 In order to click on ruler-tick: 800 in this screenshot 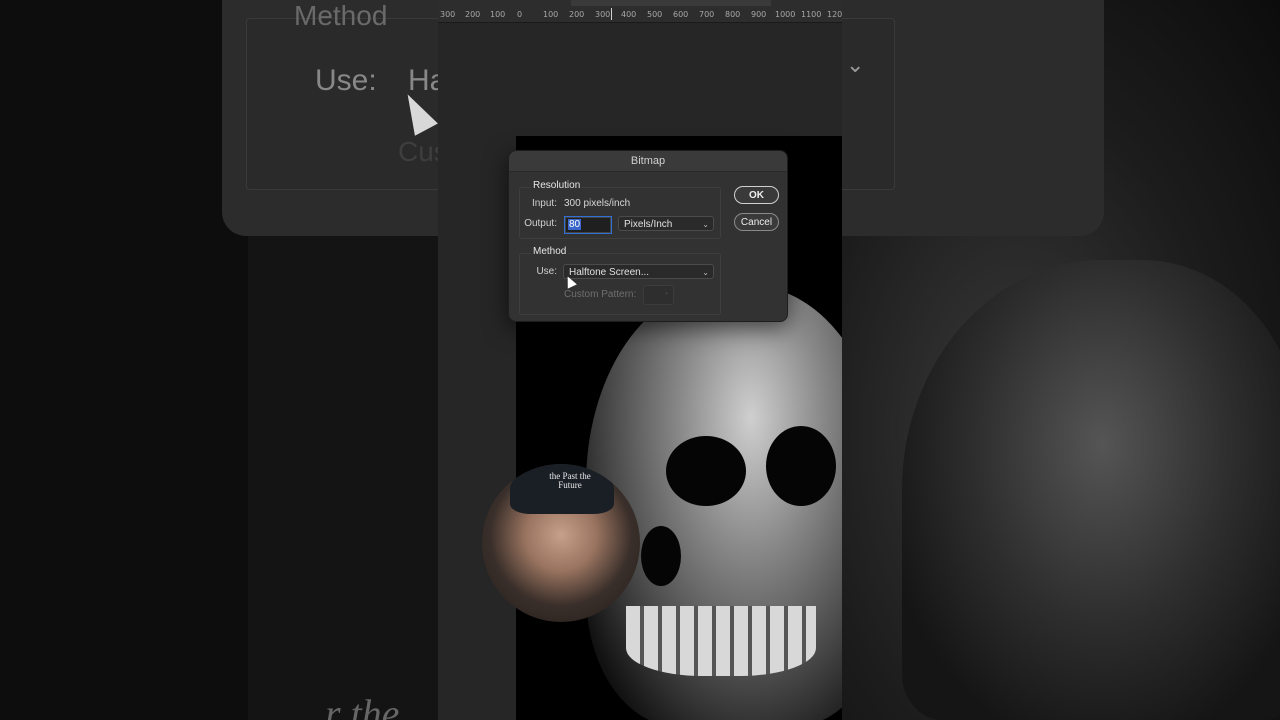, I will do `click(733, 14)`.